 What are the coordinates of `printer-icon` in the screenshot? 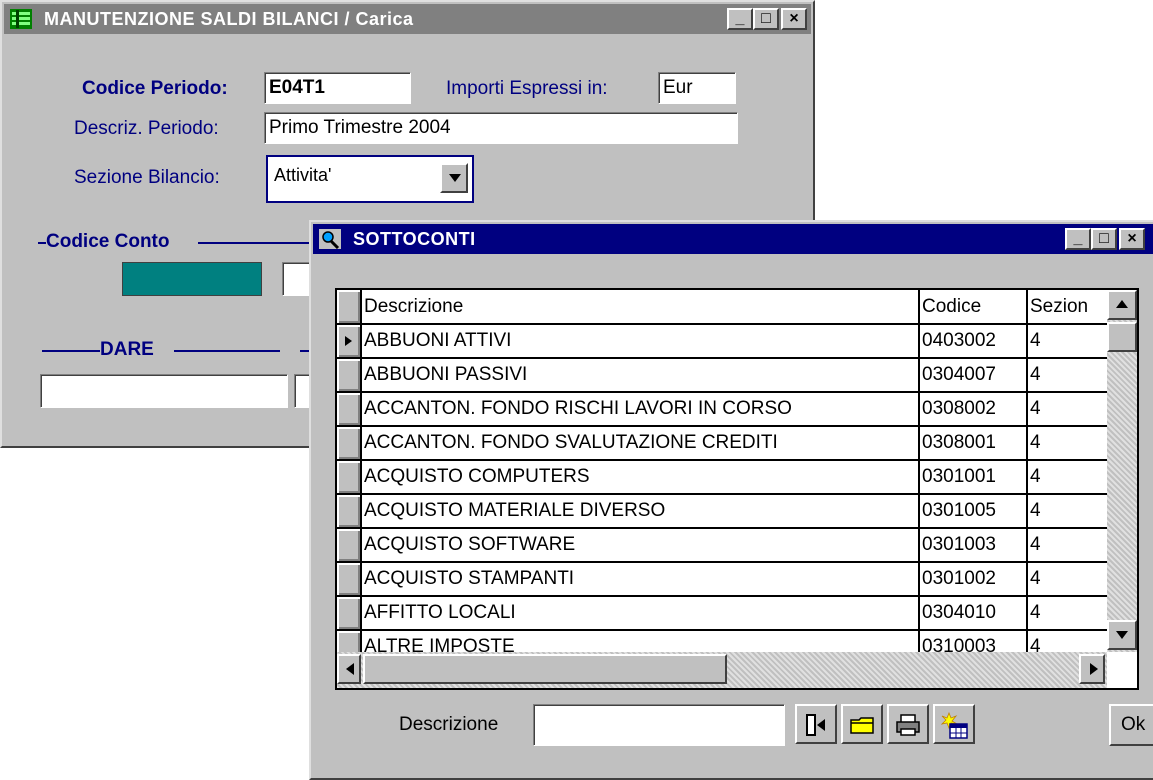 It's located at (908, 725).